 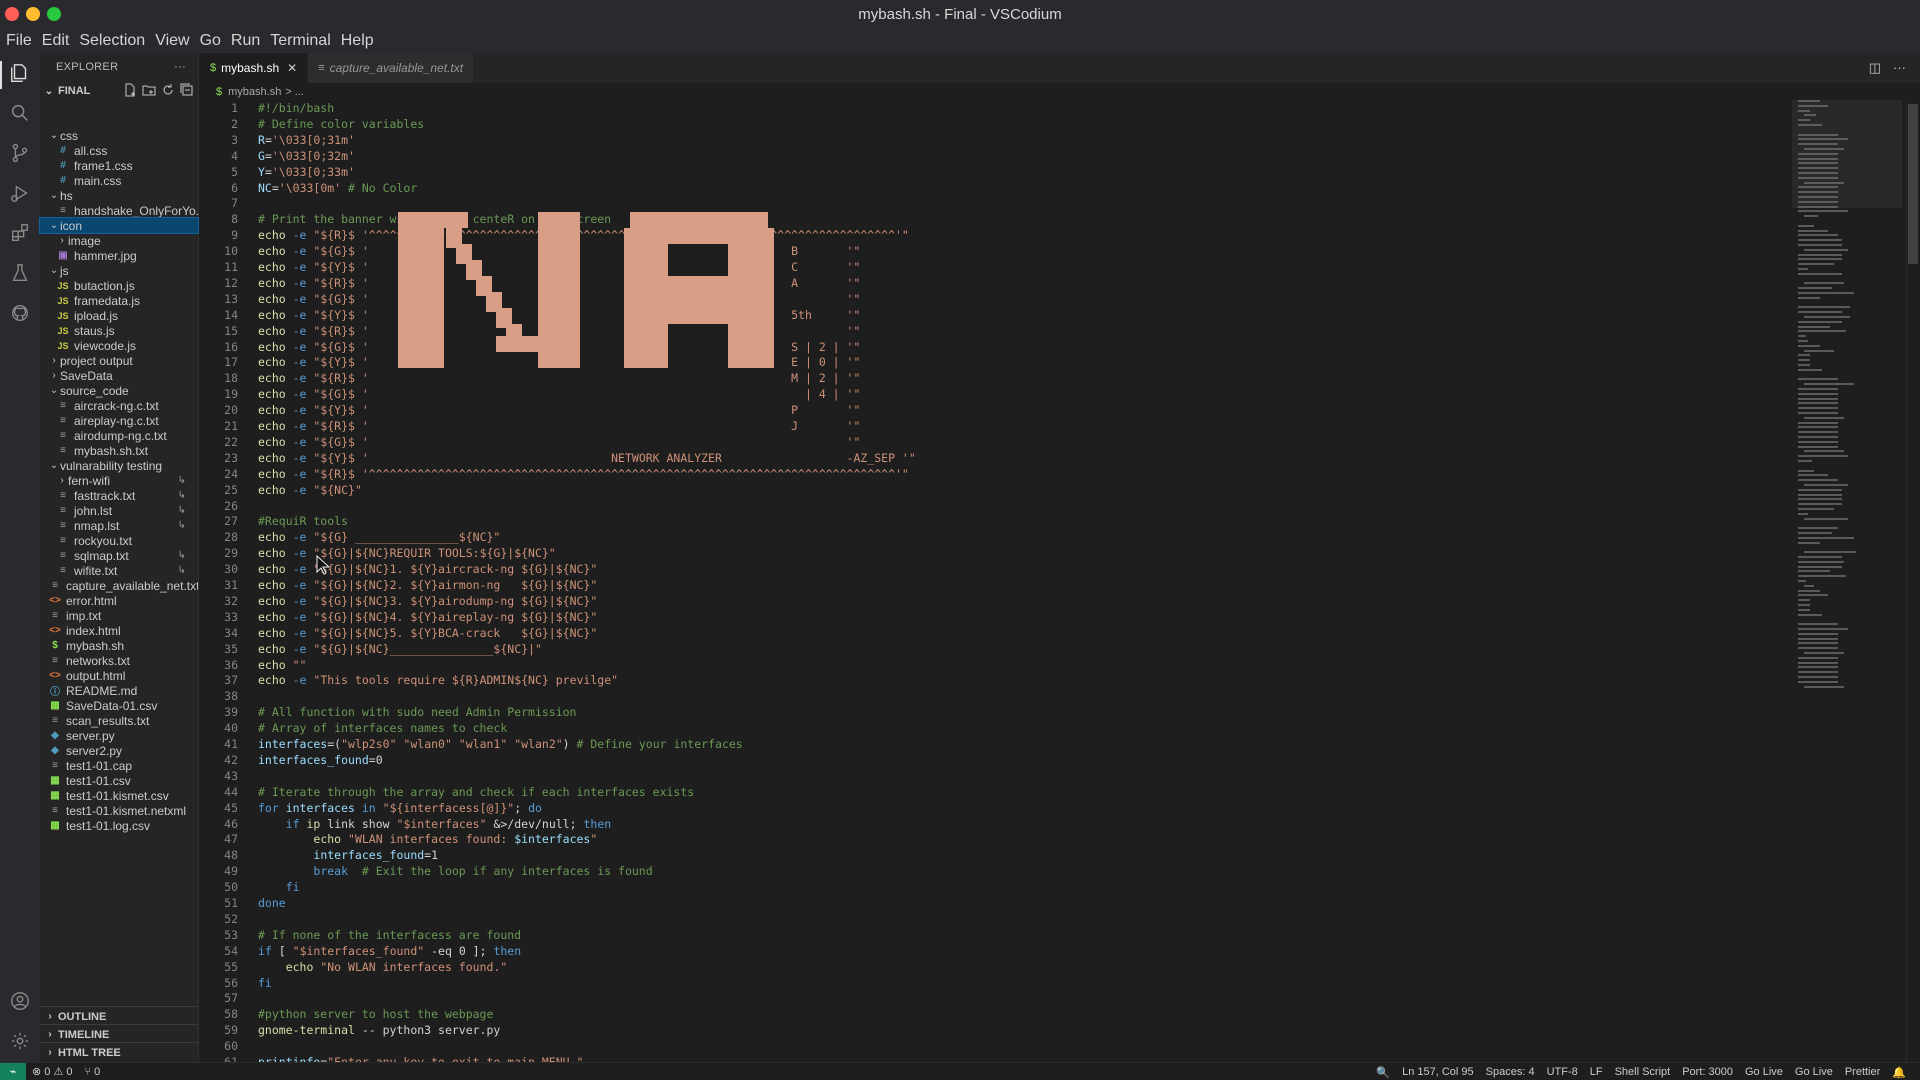 I want to click on code-line: 51 done, so click(x=990, y=903).